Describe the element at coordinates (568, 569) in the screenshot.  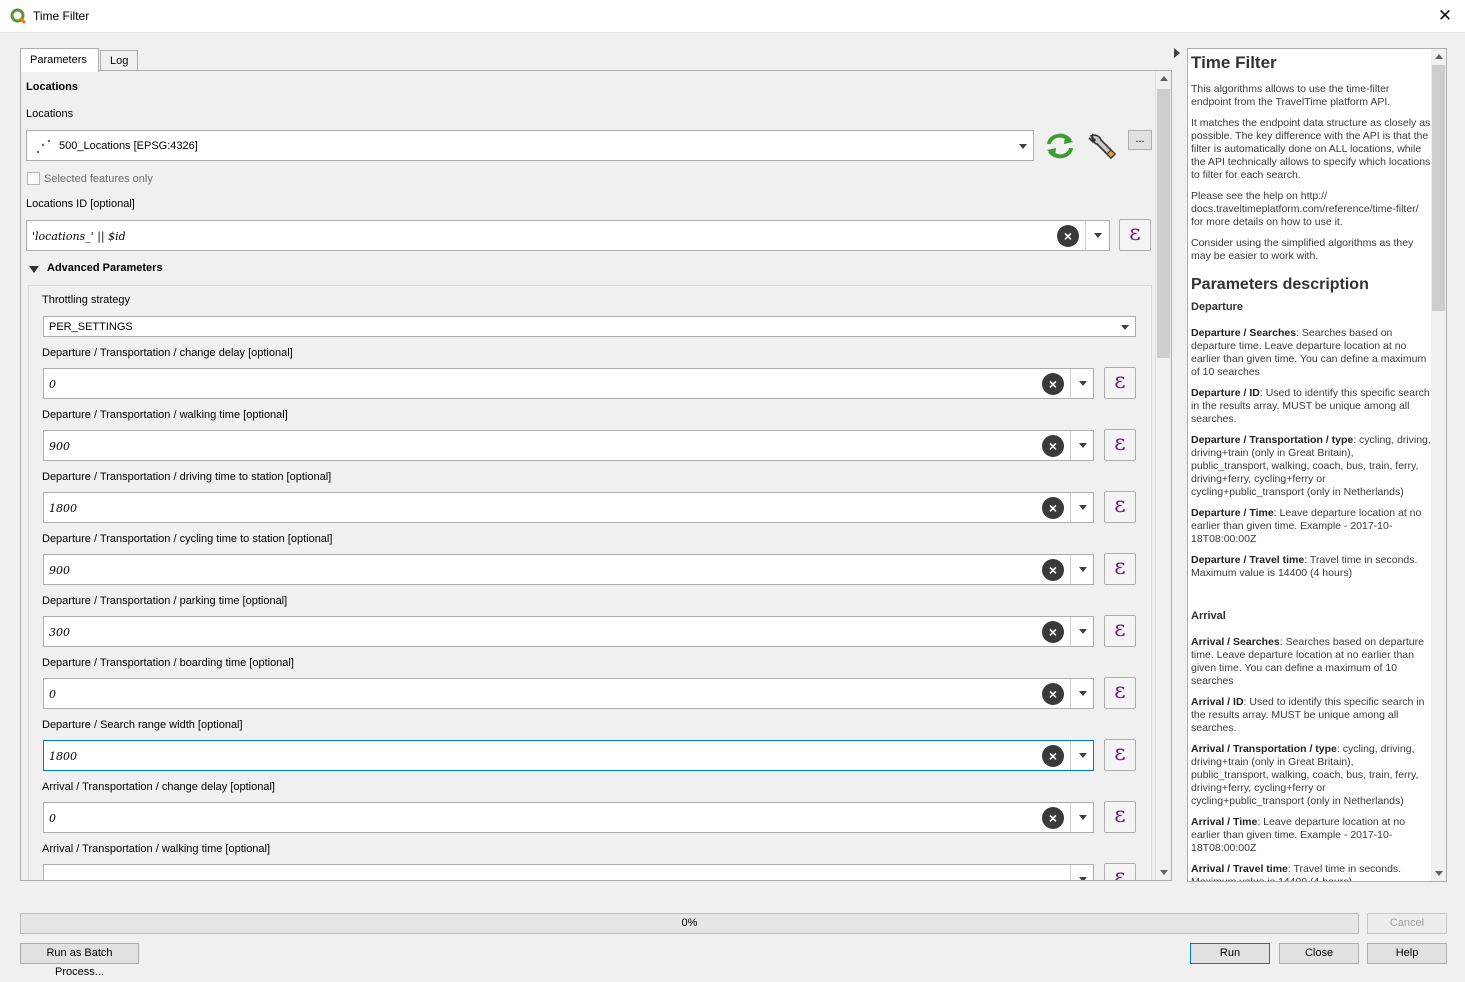
I see `cycling-time-to-station-field: 900 ×` at that location.